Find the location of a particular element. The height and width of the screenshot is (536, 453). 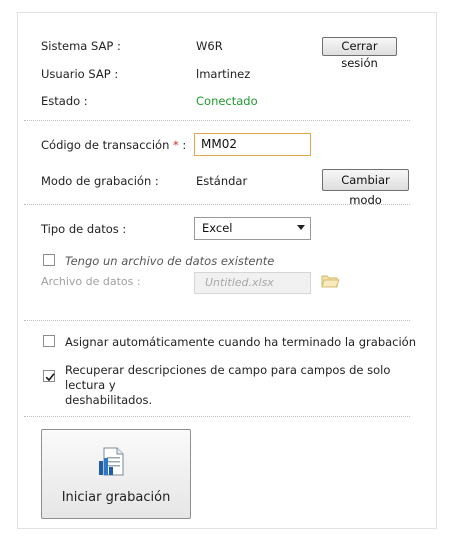

recording-mode-label: Modo de grabación : is located at coordinates (100, 181).